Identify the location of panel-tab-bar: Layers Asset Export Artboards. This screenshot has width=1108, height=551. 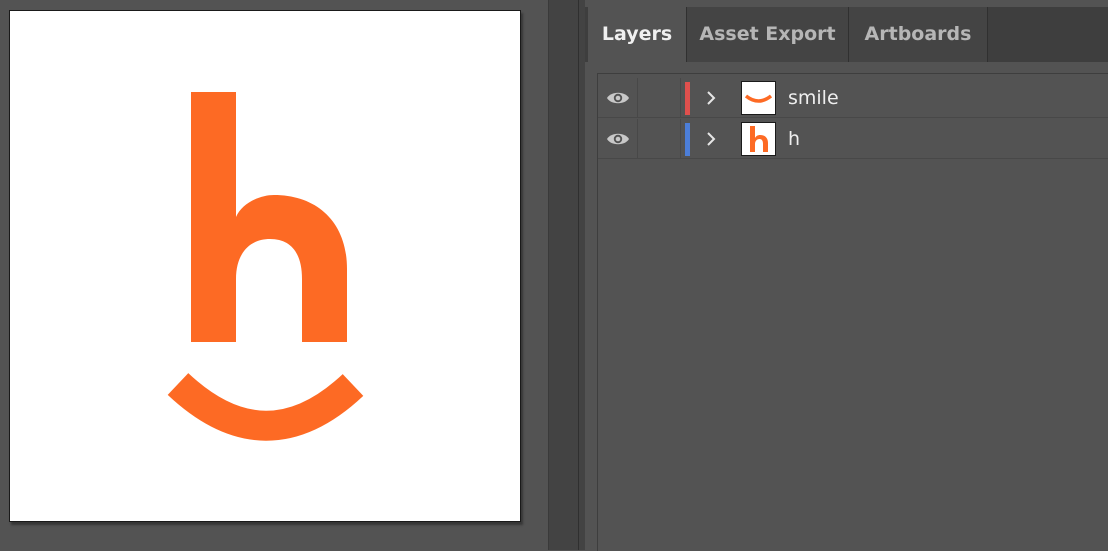
(846, 34).